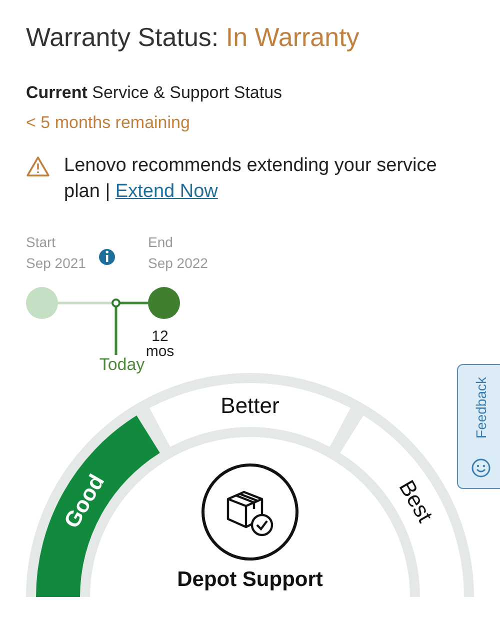 The width and height of the screenshot is (500, 619). I want to click on info-icon, so click(107, 257).